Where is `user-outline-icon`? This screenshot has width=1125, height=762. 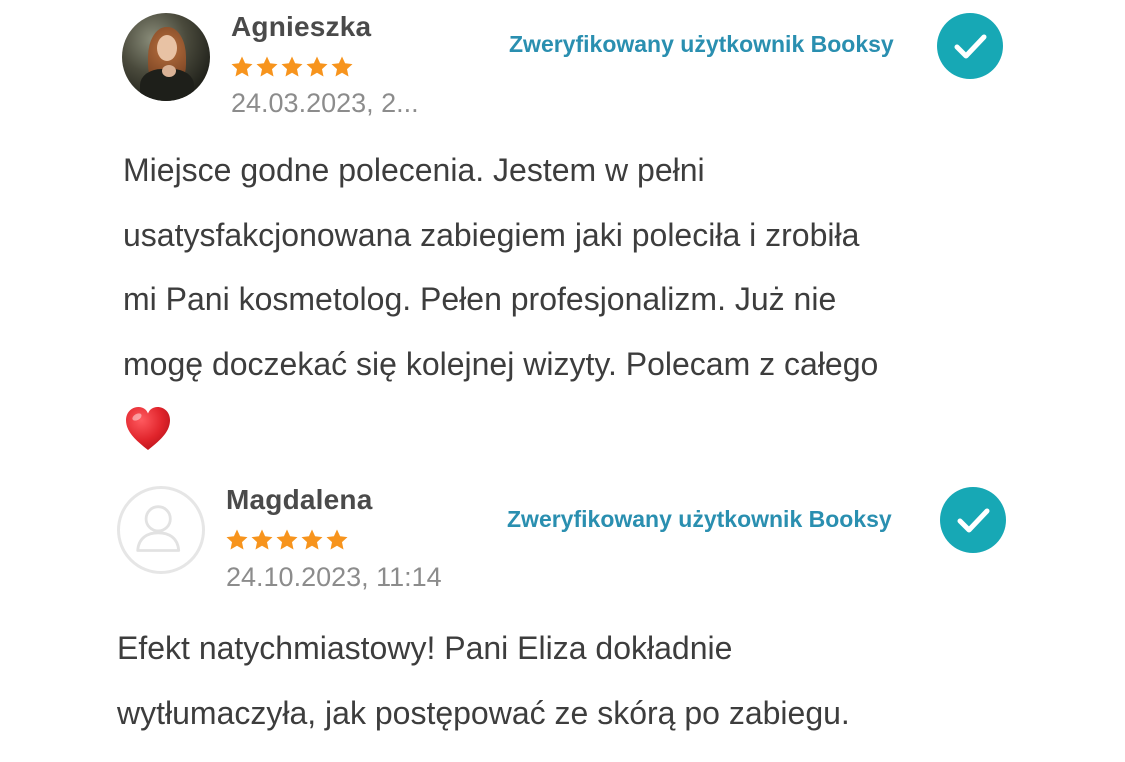
user-outline-icon is located at coordinates (161, 530).